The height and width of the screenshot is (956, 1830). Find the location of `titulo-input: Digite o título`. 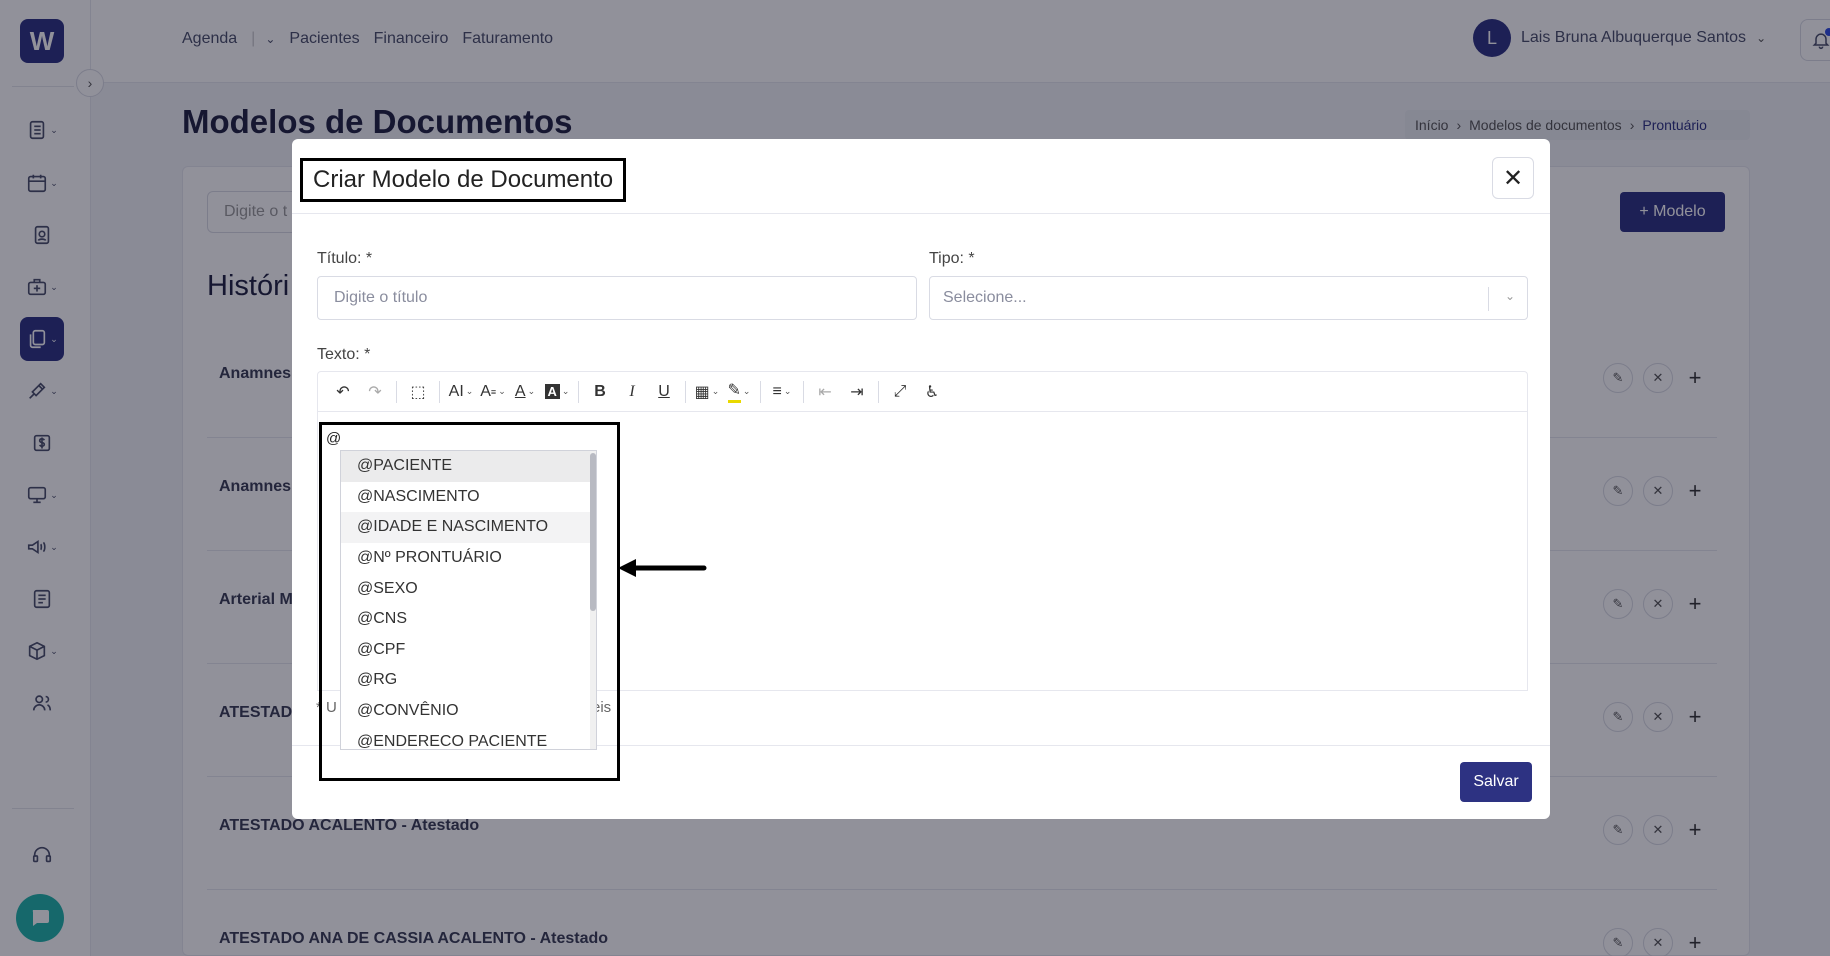

titulo-input: Digite o título is located at coordinates (617, 298).